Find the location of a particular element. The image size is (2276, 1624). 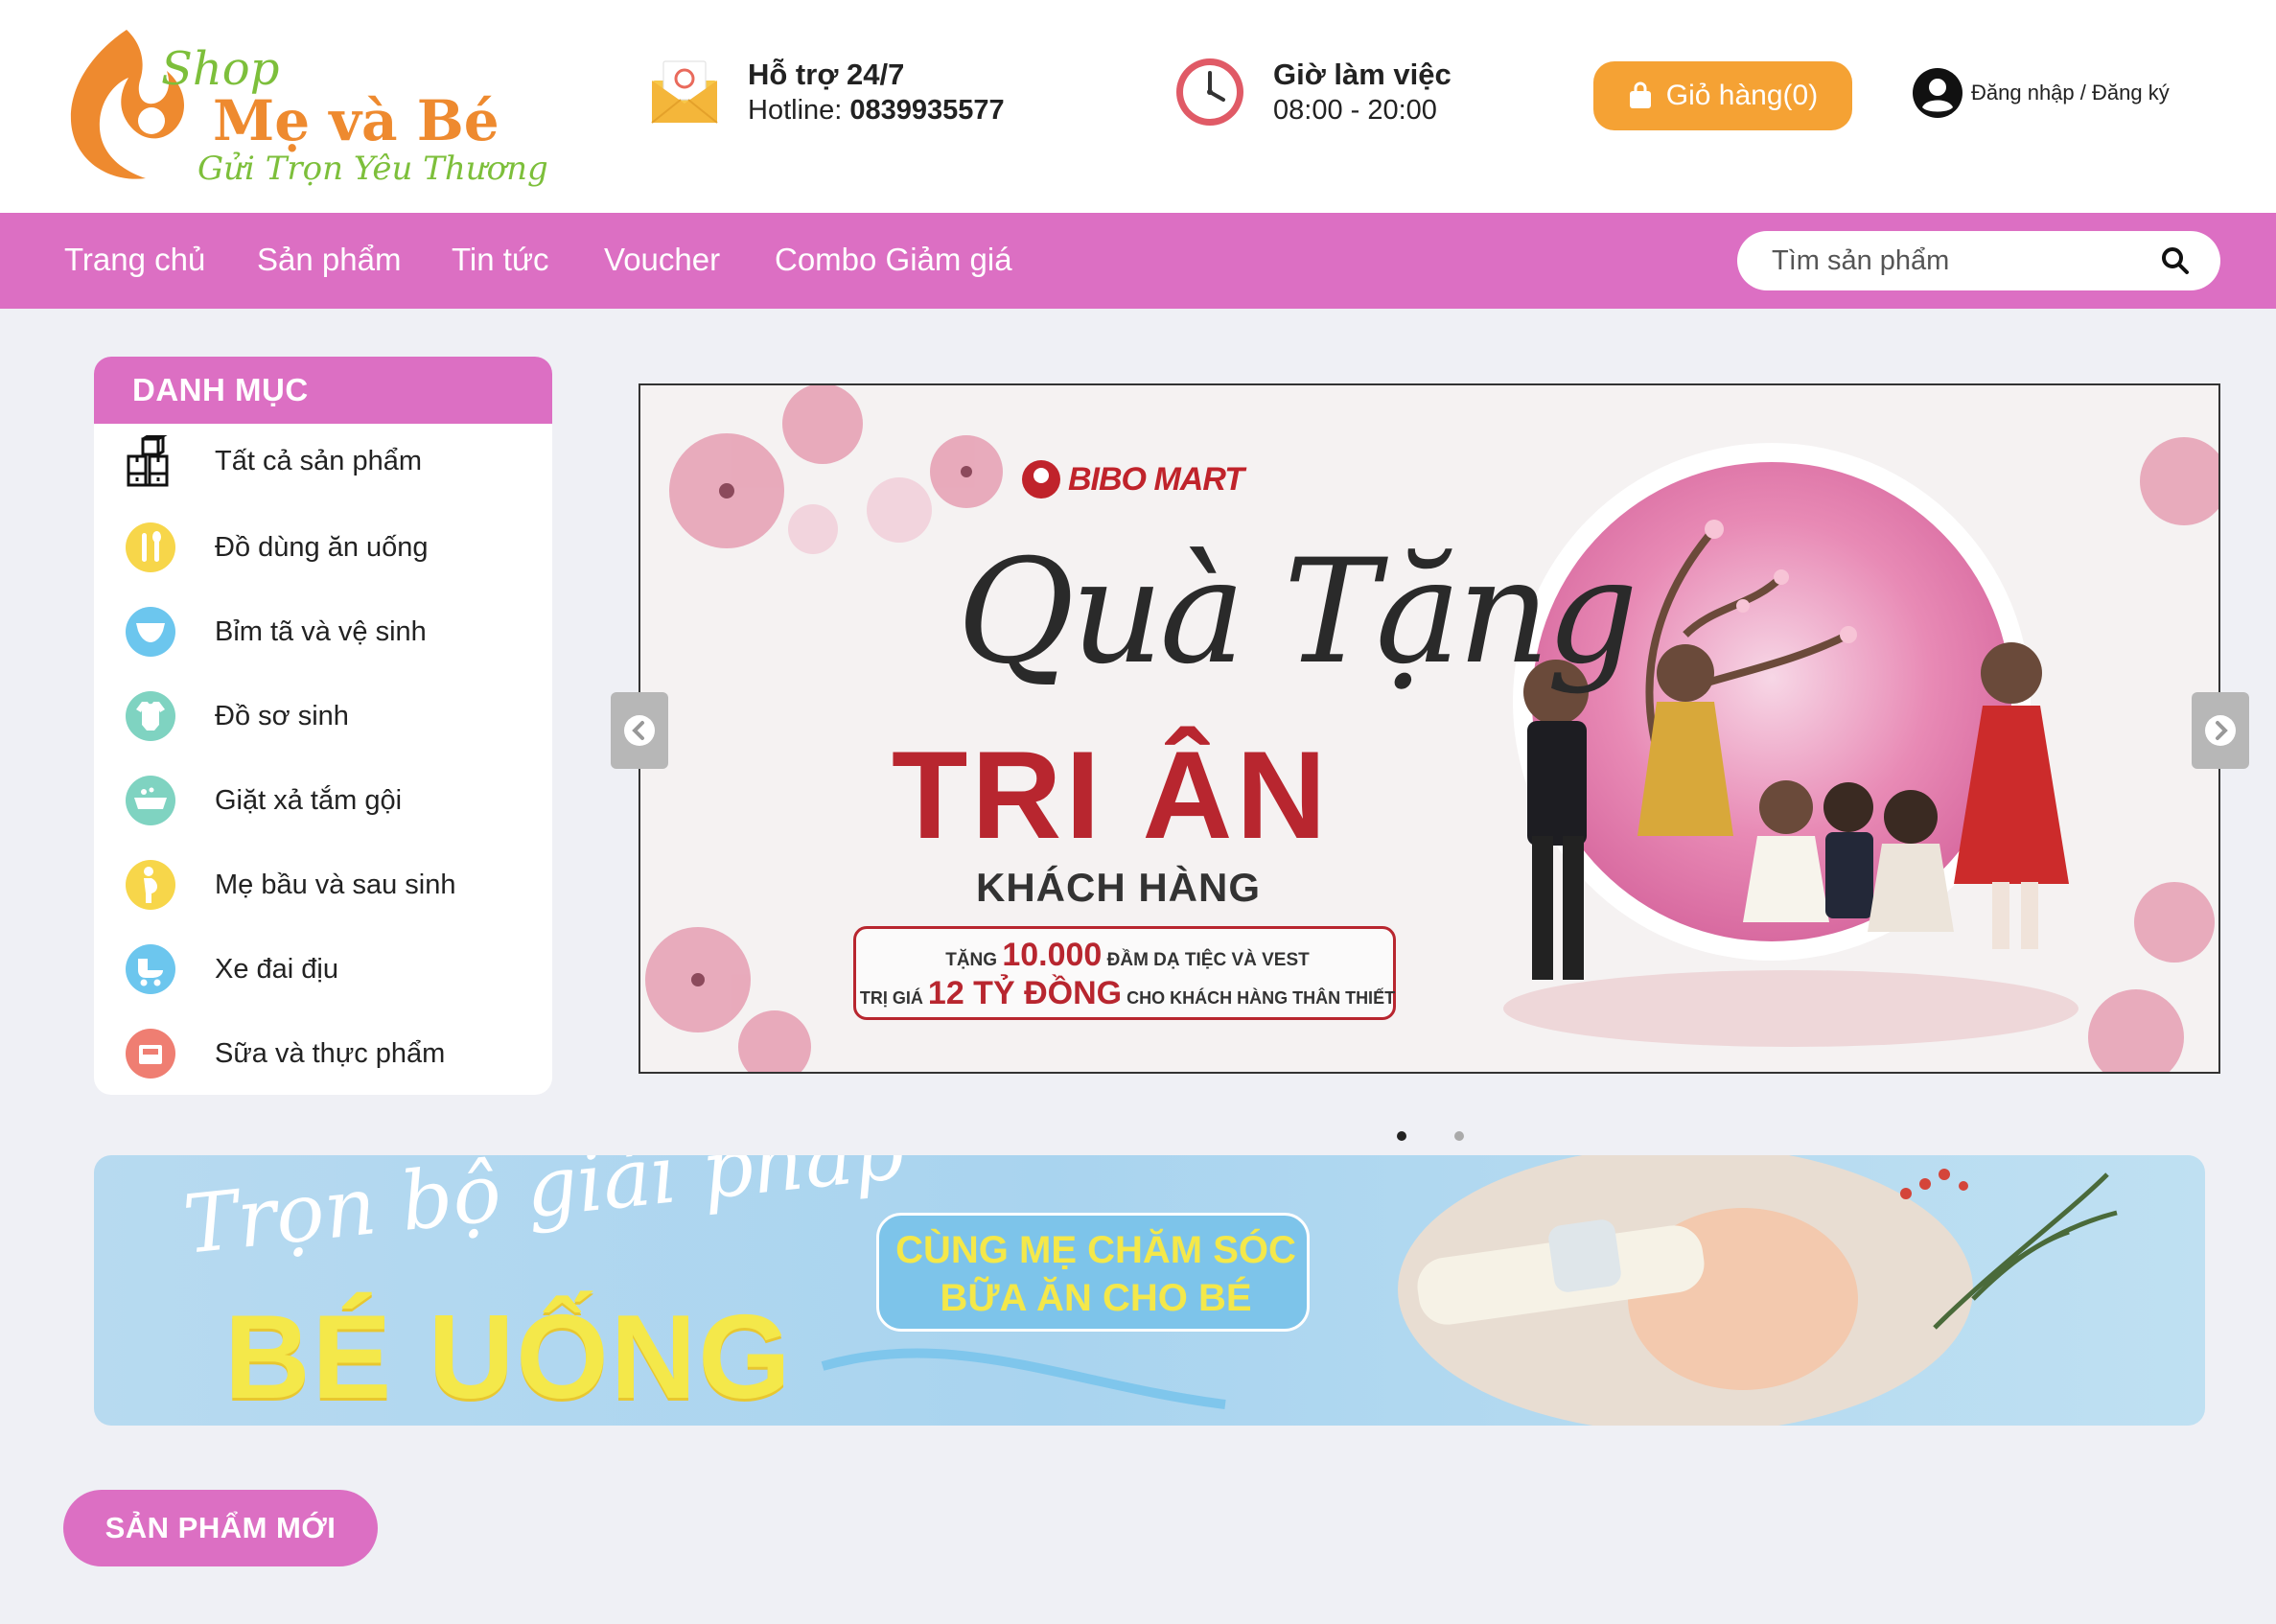

promo-l1-post: ĐẦM DẠ TIỆC VÀ VEST is located at coordinates (1206, 960).